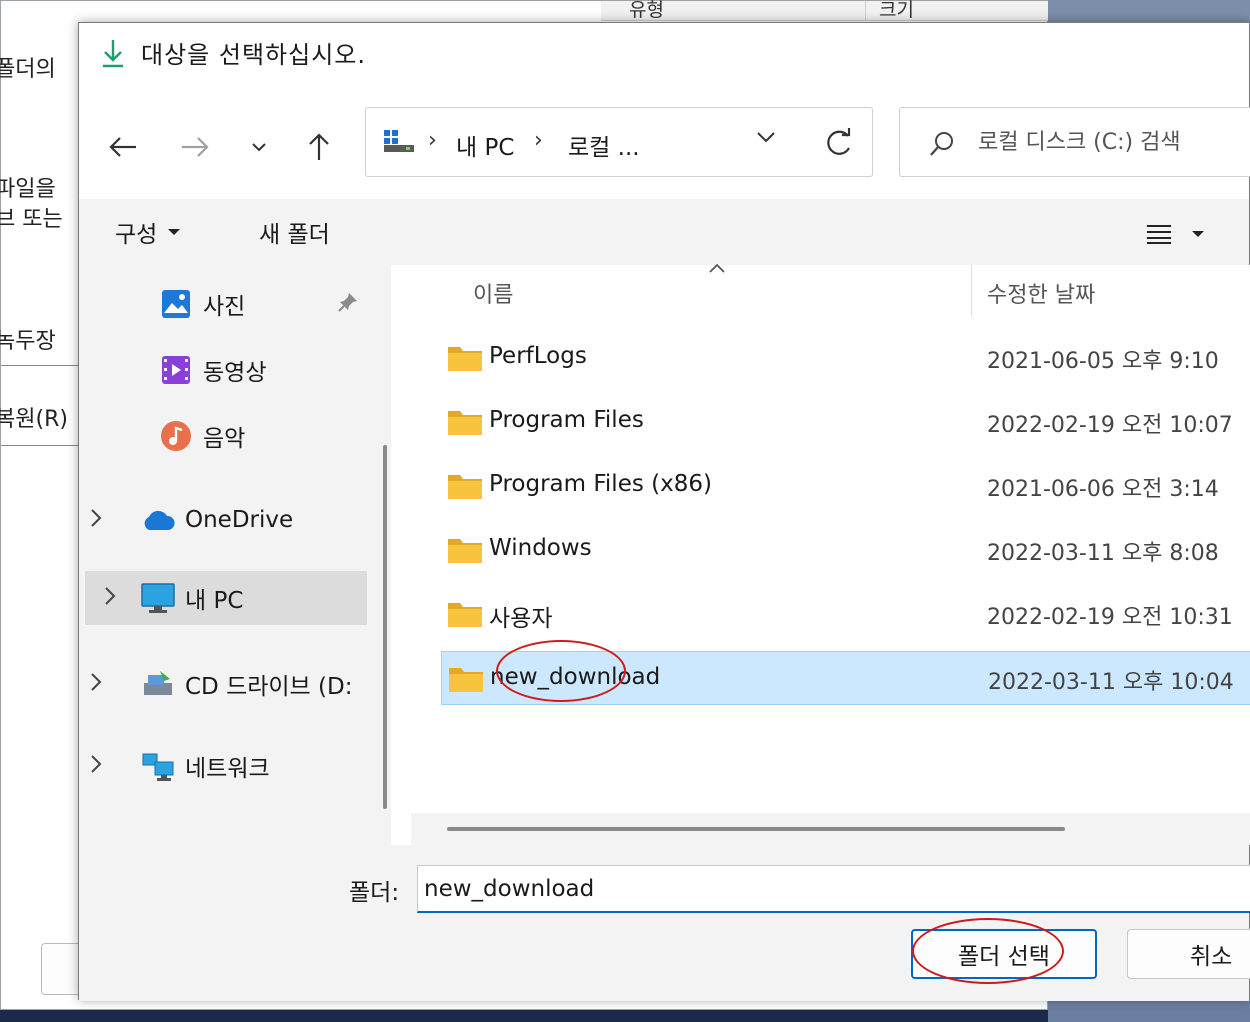  What do you see at coordinates (28, 69) in the screenshot?
I see `background-text: 폴더의` at bounding box center [28, 69].